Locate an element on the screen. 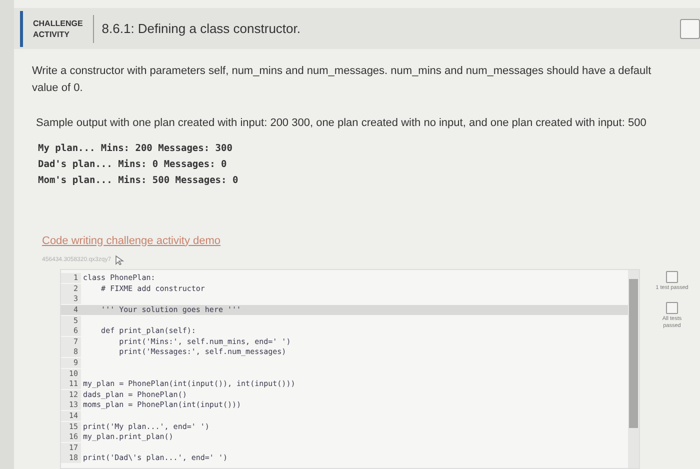 Image resolution: width=700 pixels, height=469 pixels. completion-checkbox-icon is located at coordinates (690, 28).